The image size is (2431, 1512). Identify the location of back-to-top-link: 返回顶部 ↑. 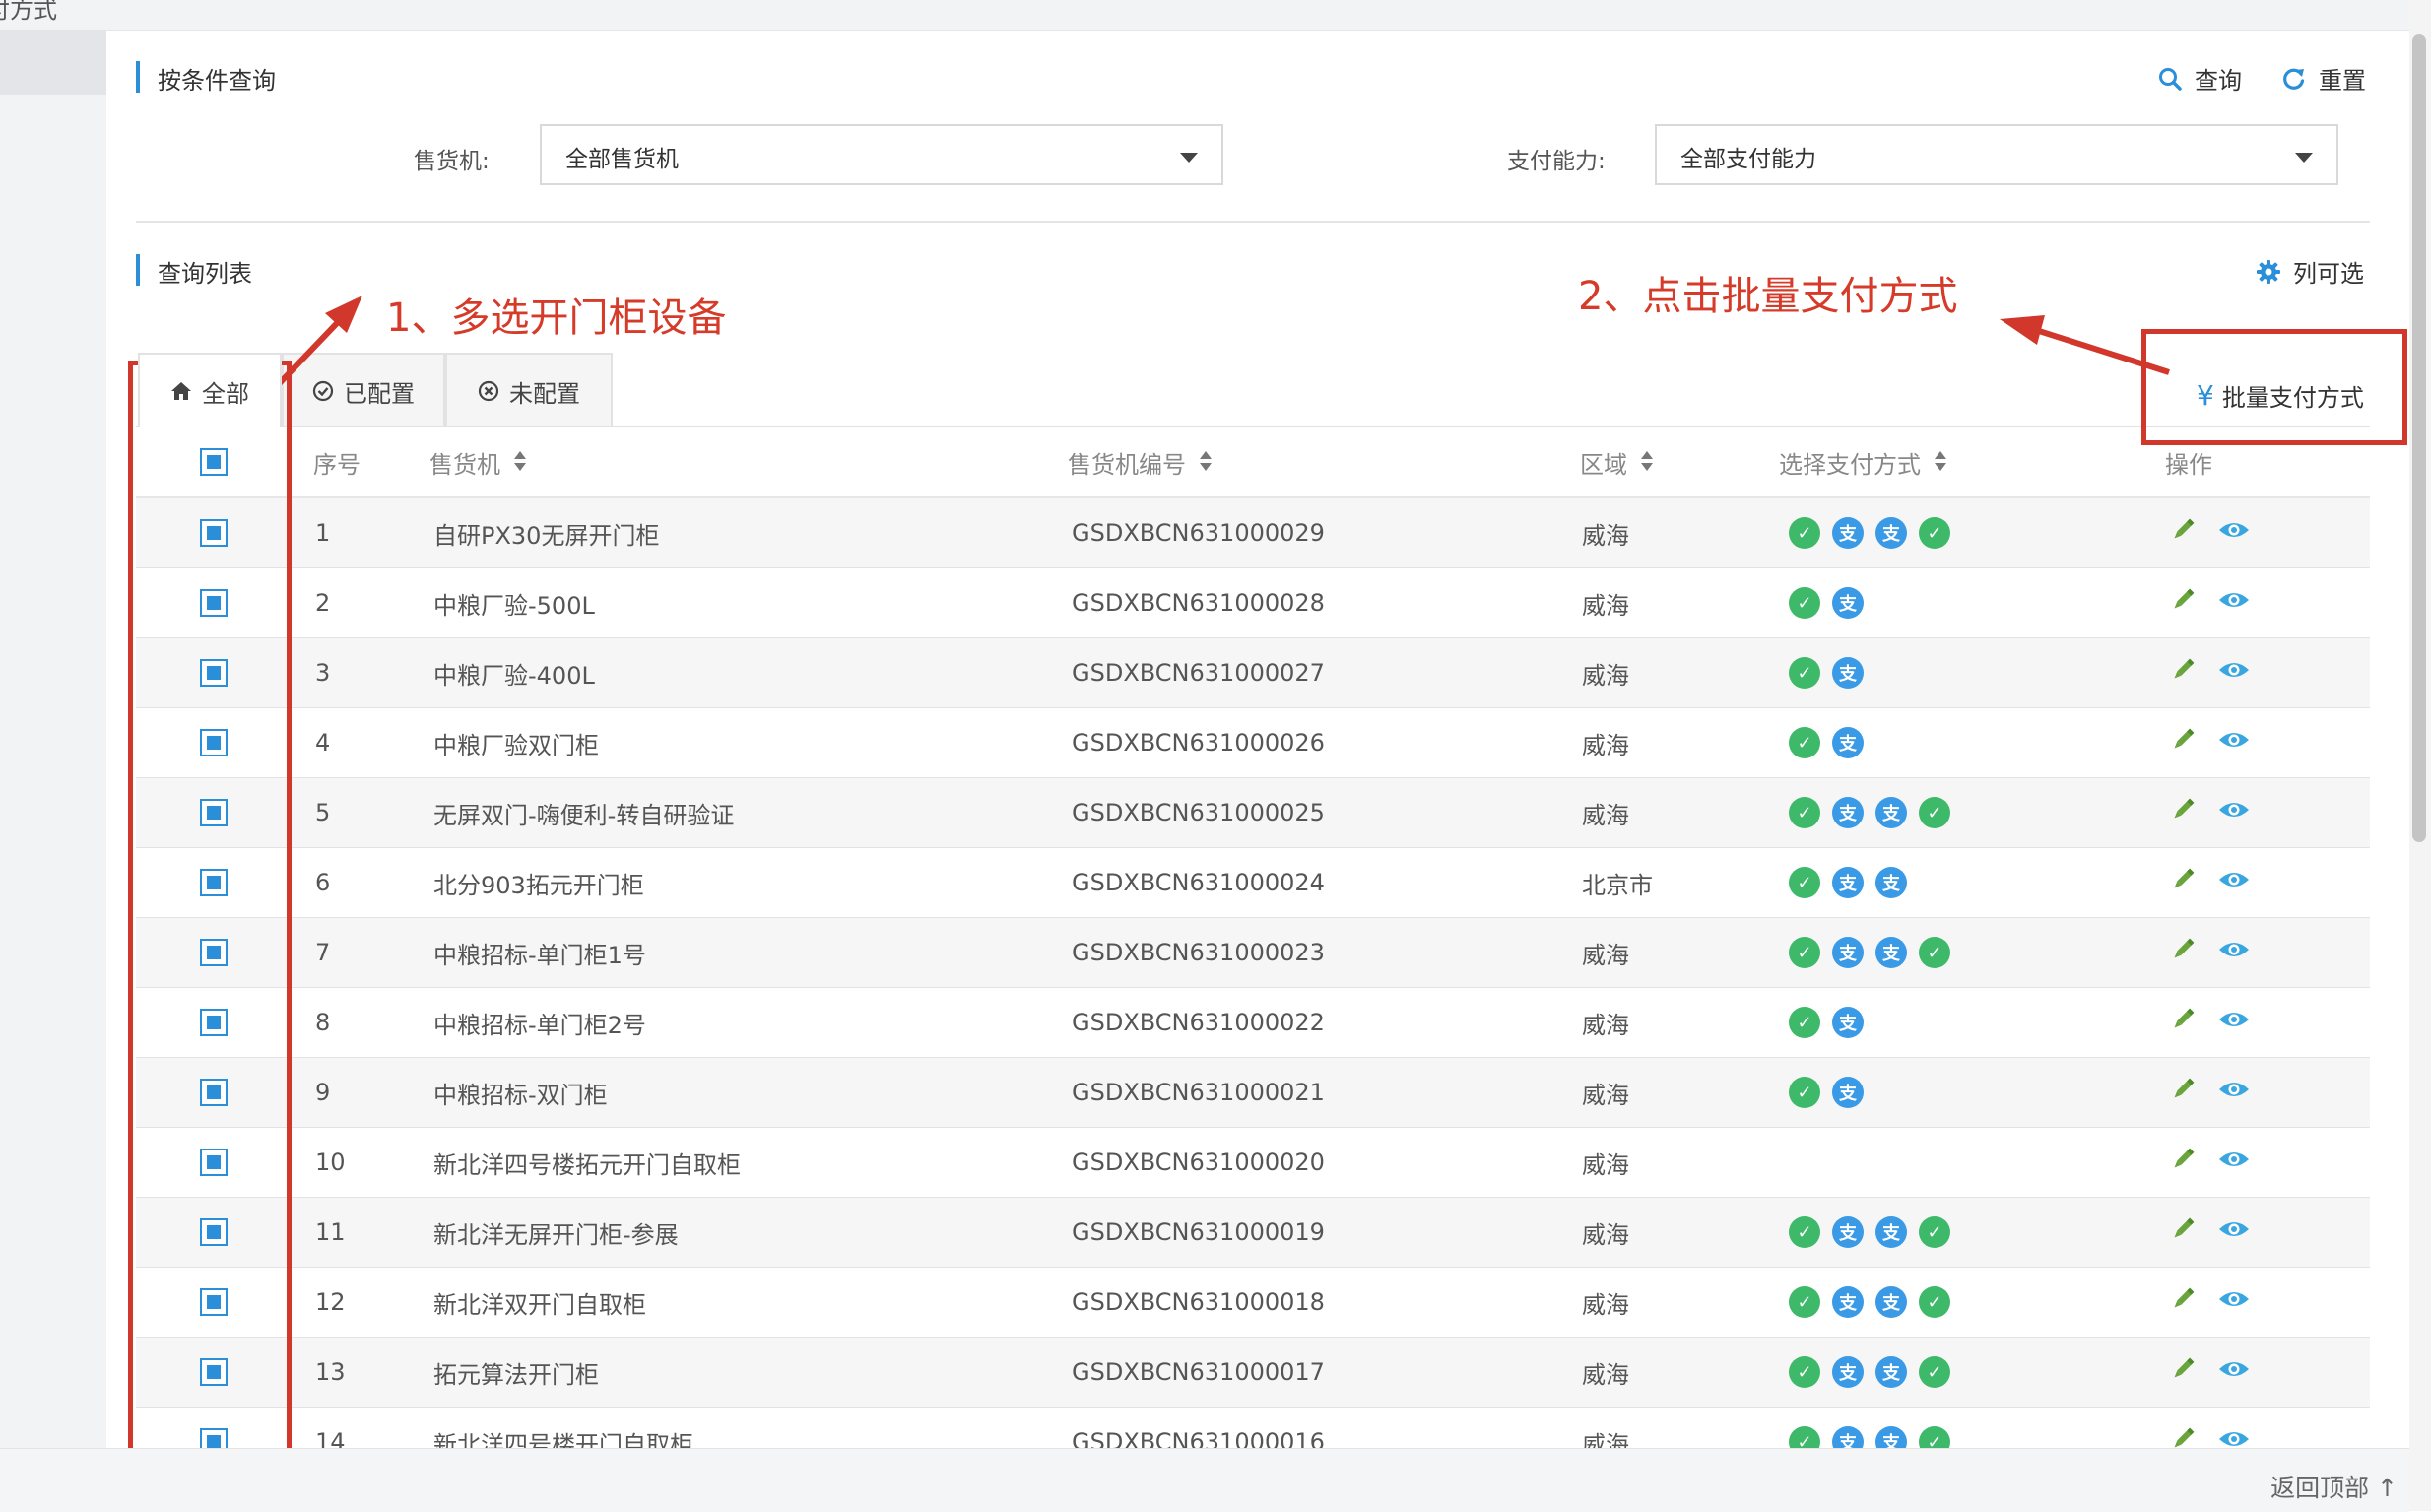
(2334, 1486).